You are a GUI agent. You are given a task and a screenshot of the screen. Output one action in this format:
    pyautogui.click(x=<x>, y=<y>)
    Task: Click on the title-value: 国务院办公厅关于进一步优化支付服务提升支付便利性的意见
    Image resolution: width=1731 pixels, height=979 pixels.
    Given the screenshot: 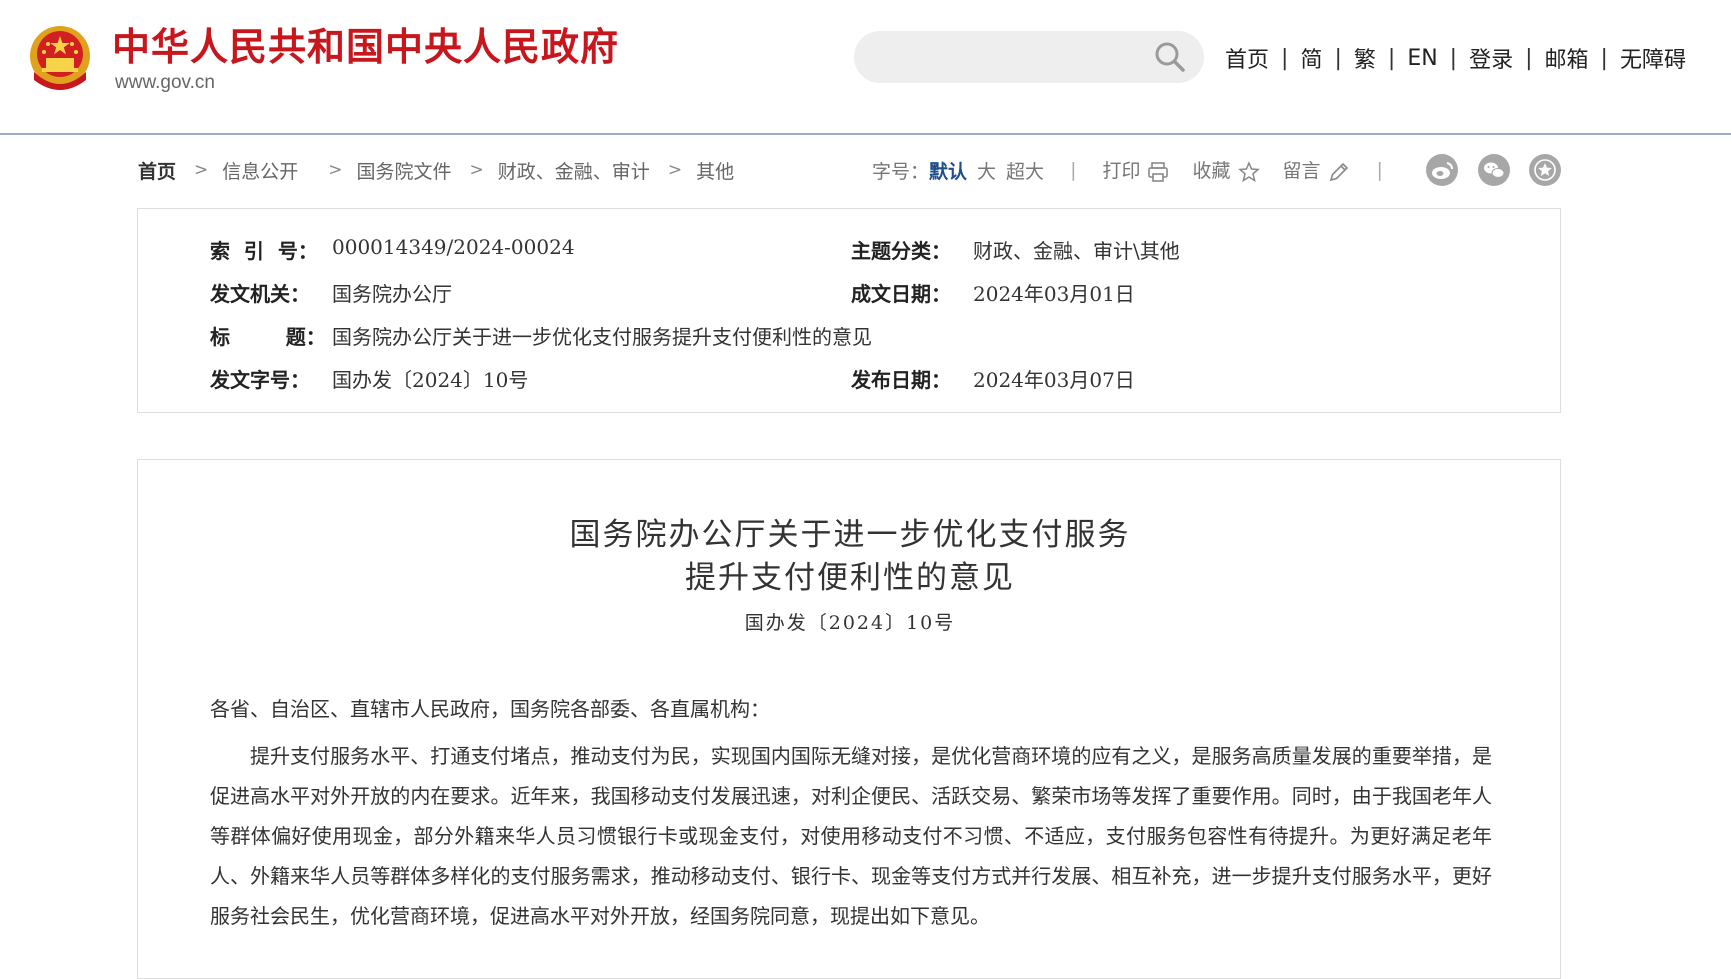 What is the action you would take?
    pyautogui.click(x=602, y=337)
    